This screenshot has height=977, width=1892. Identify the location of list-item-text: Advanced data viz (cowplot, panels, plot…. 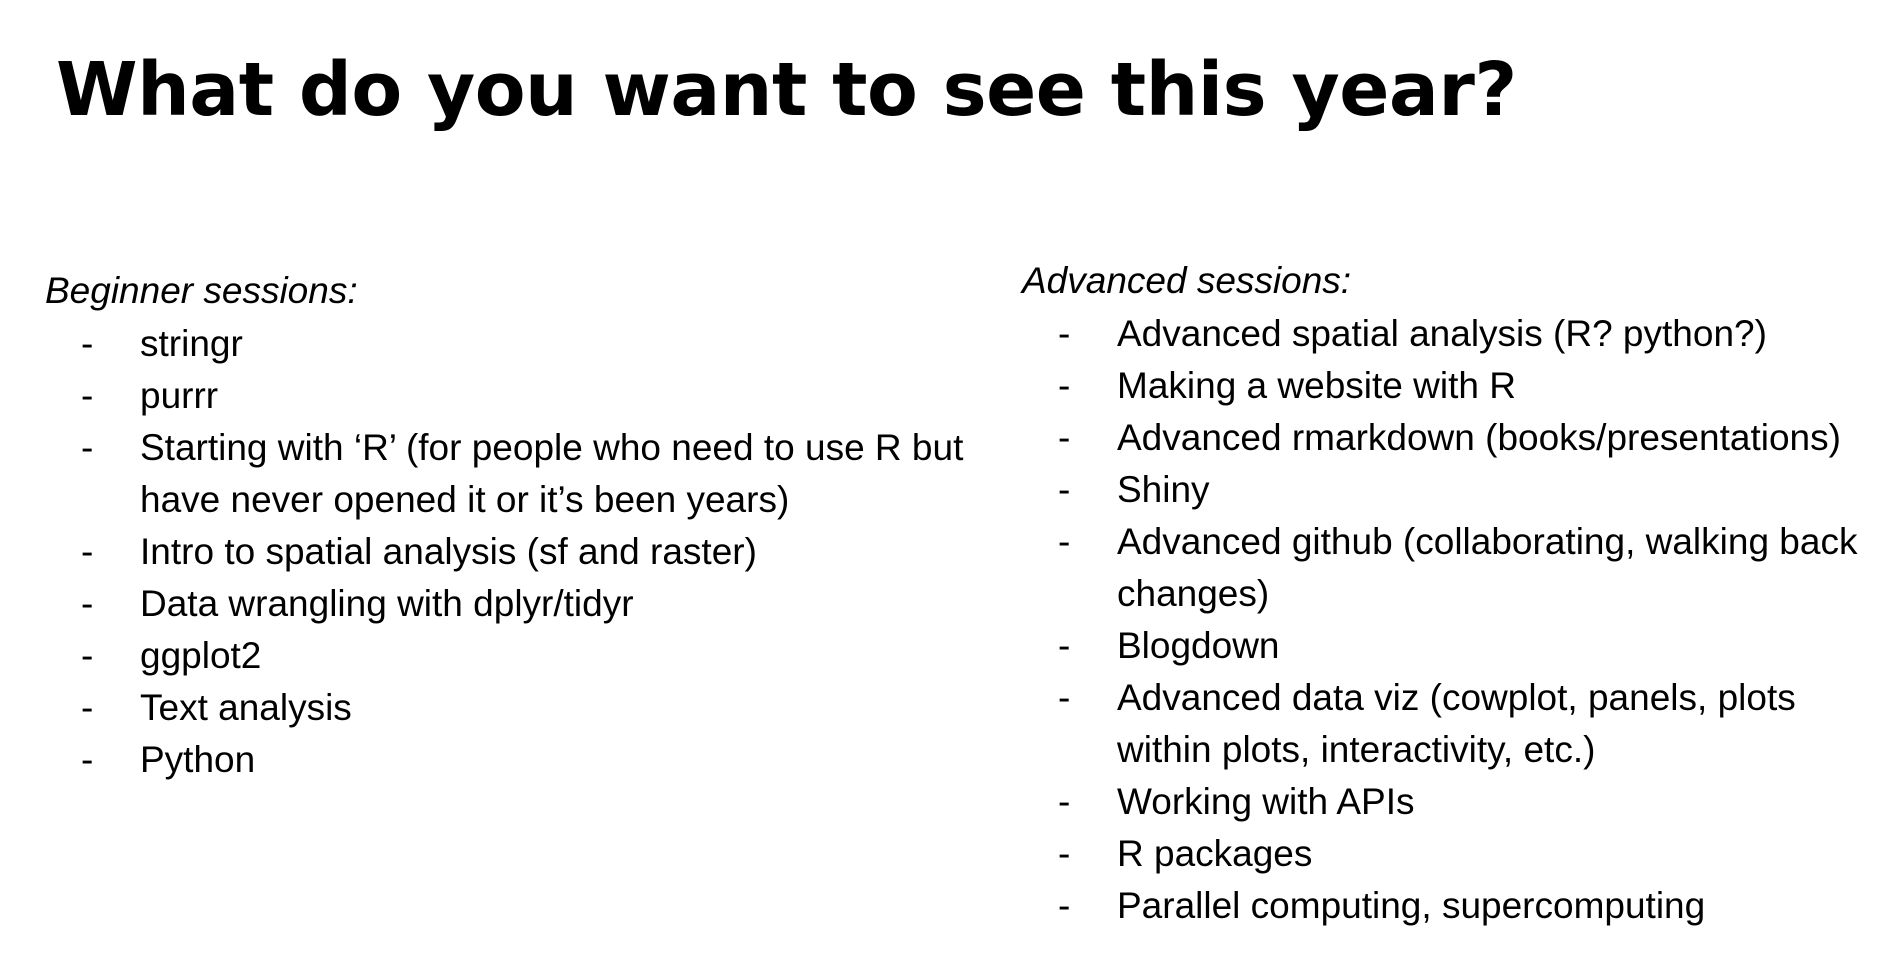
(1456, 723).